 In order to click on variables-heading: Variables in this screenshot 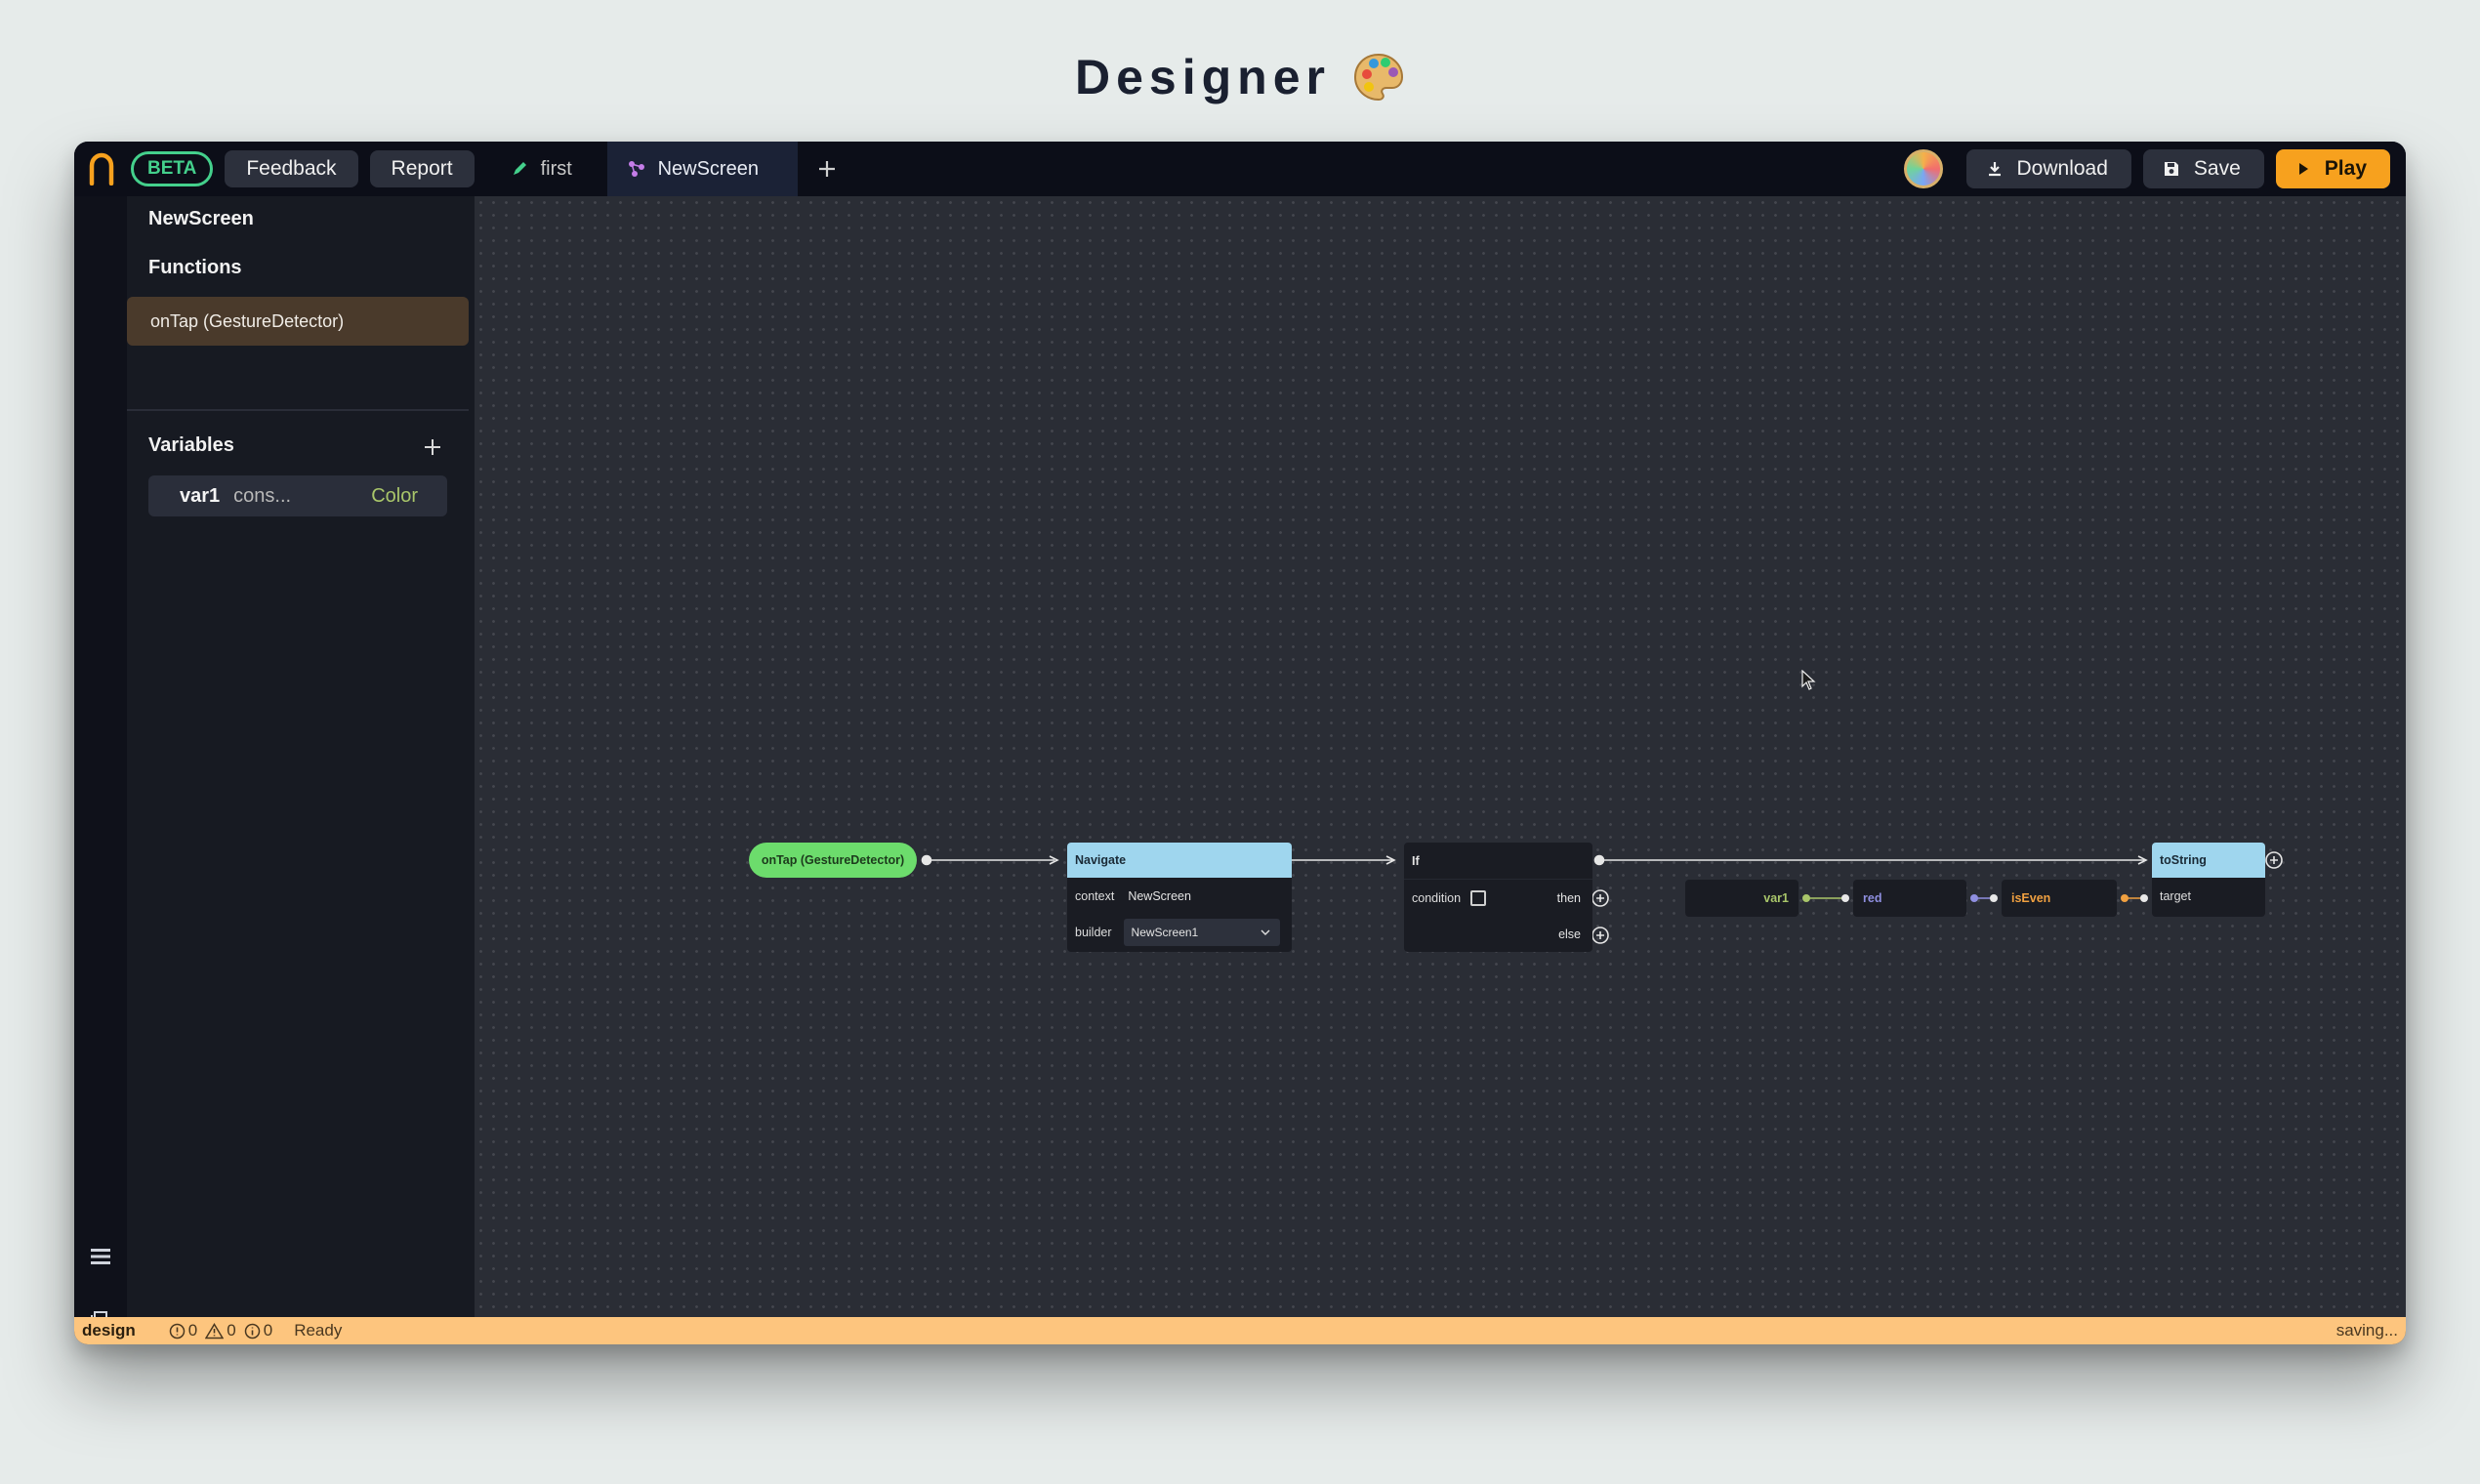, I will do `click(191, 445)`.